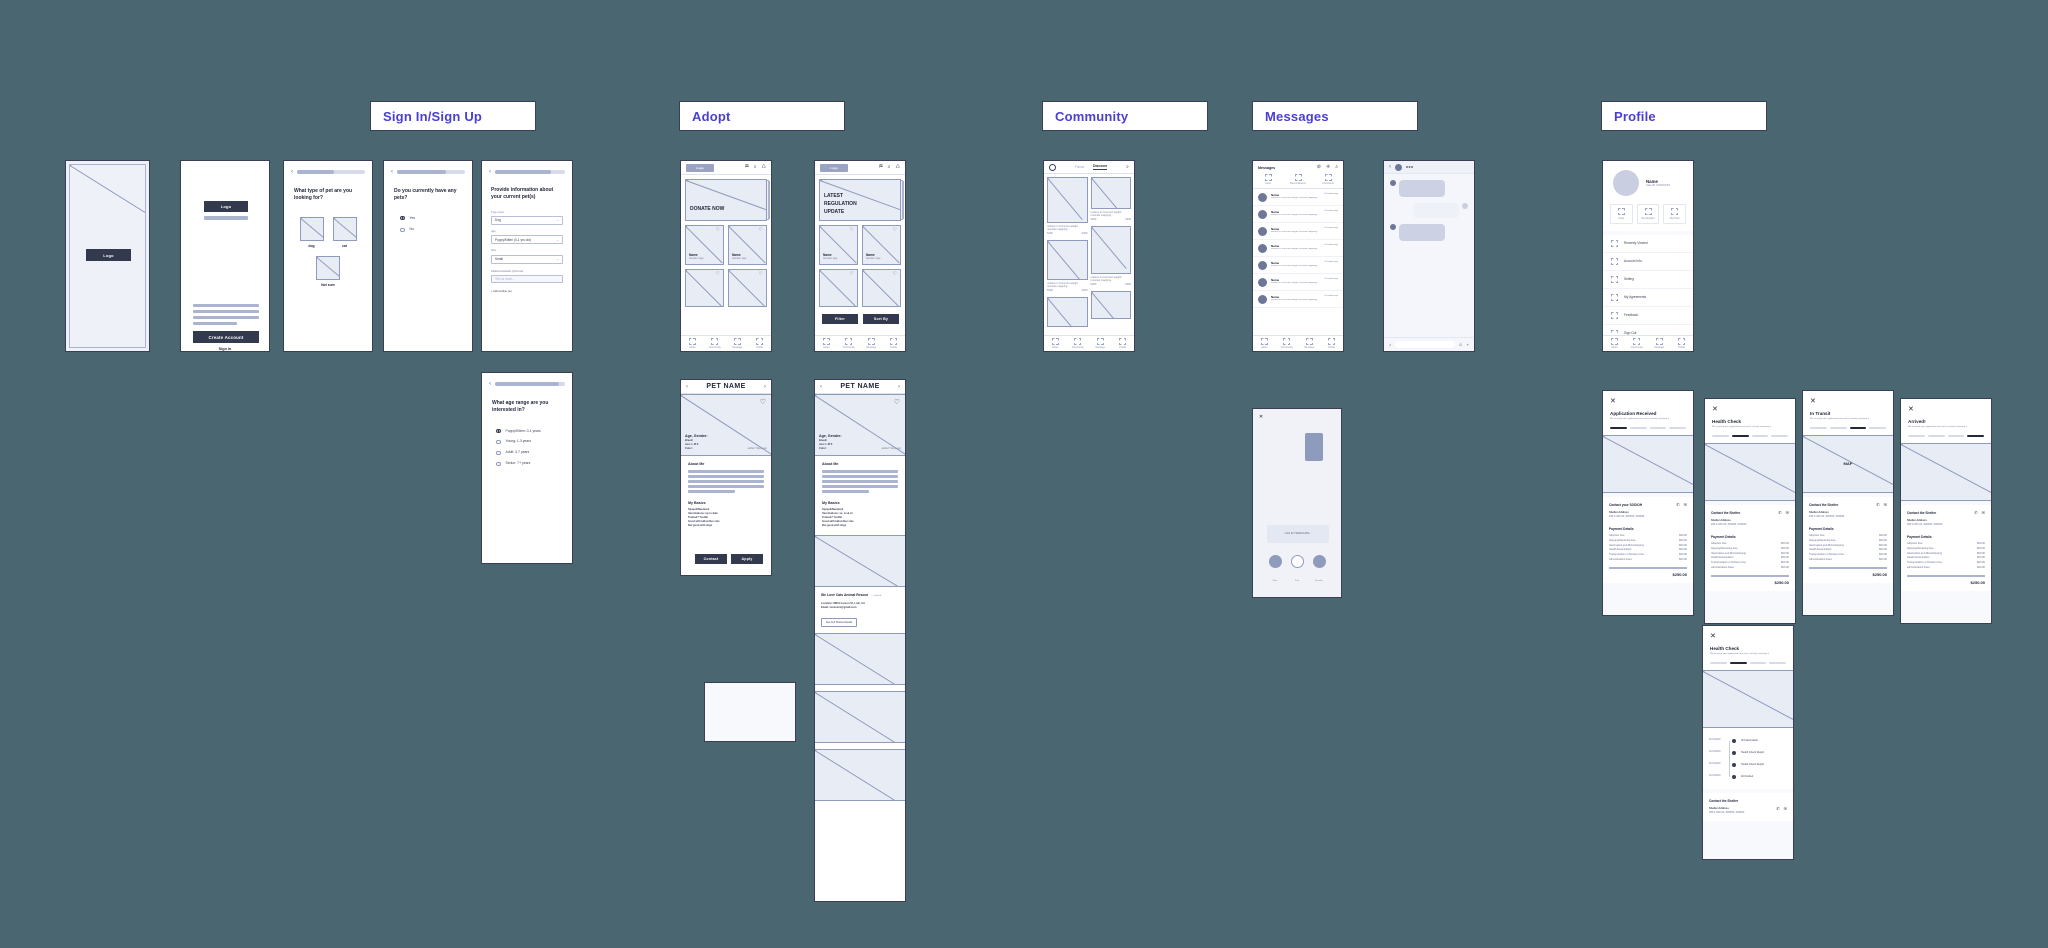  I want to click on chat-input, so click(1425, 344).